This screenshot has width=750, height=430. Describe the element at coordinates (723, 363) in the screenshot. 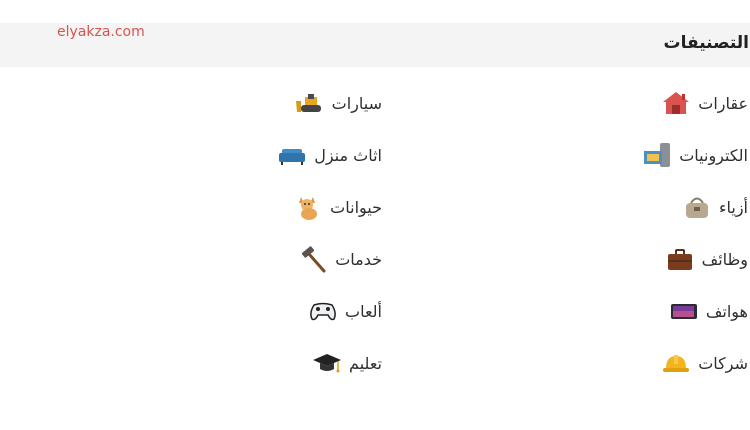

I see `category-label: شركات` at that location.